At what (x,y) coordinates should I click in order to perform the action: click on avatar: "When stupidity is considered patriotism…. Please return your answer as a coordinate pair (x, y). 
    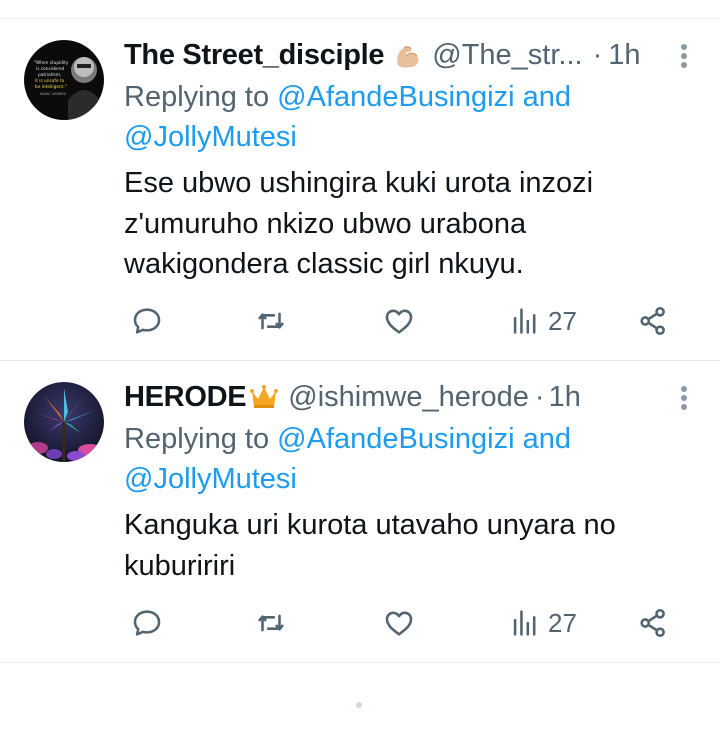
    Looking at the image, I should click on (64, 80).